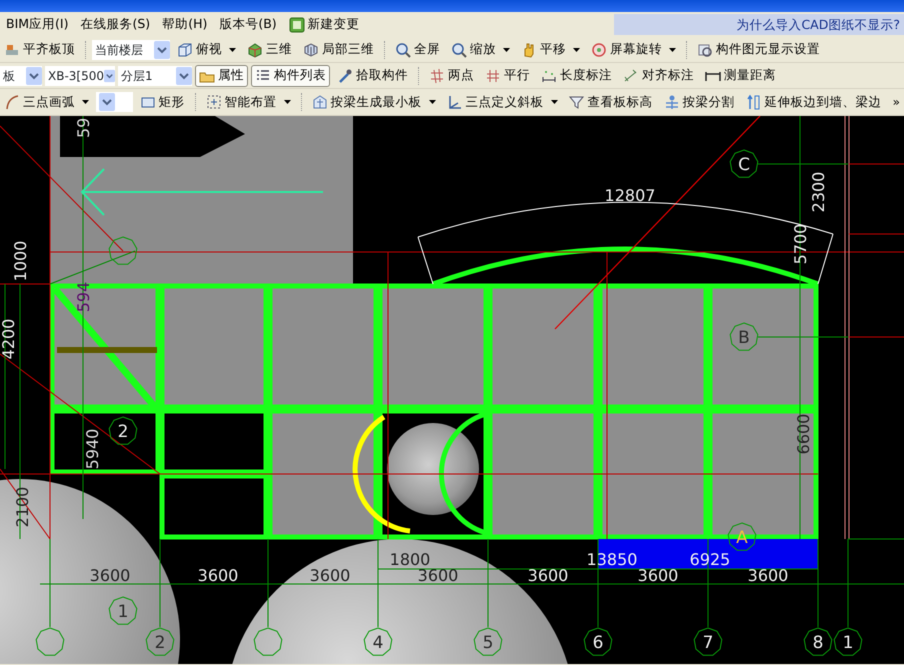  Describe the element at coordinates (92, 449) in the screenshot. I see `dimension-label: 5940` at that location.